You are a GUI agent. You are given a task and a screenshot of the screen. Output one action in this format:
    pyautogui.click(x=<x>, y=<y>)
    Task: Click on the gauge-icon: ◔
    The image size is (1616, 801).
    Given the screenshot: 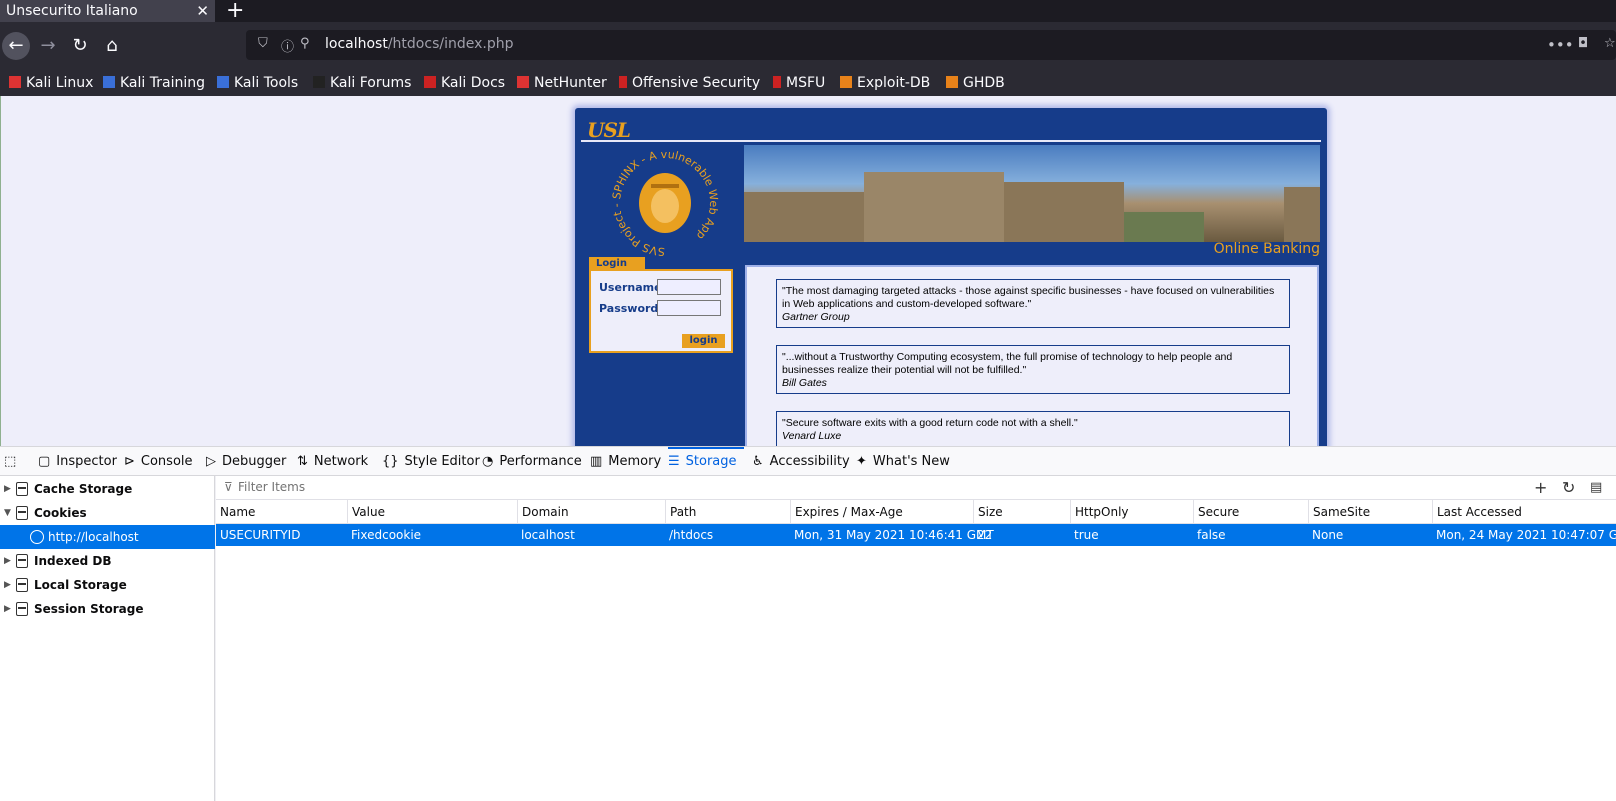 What is the action you would take?
    pyautogui.click(x=488, y=461)
    